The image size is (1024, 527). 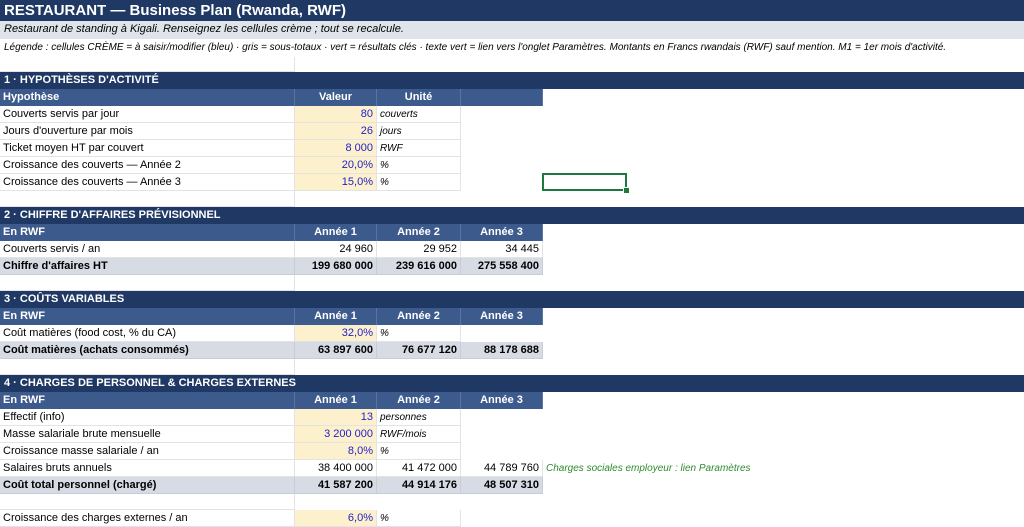 I want to click on value-cell: 38 400 000, so click(x=336, y=468).